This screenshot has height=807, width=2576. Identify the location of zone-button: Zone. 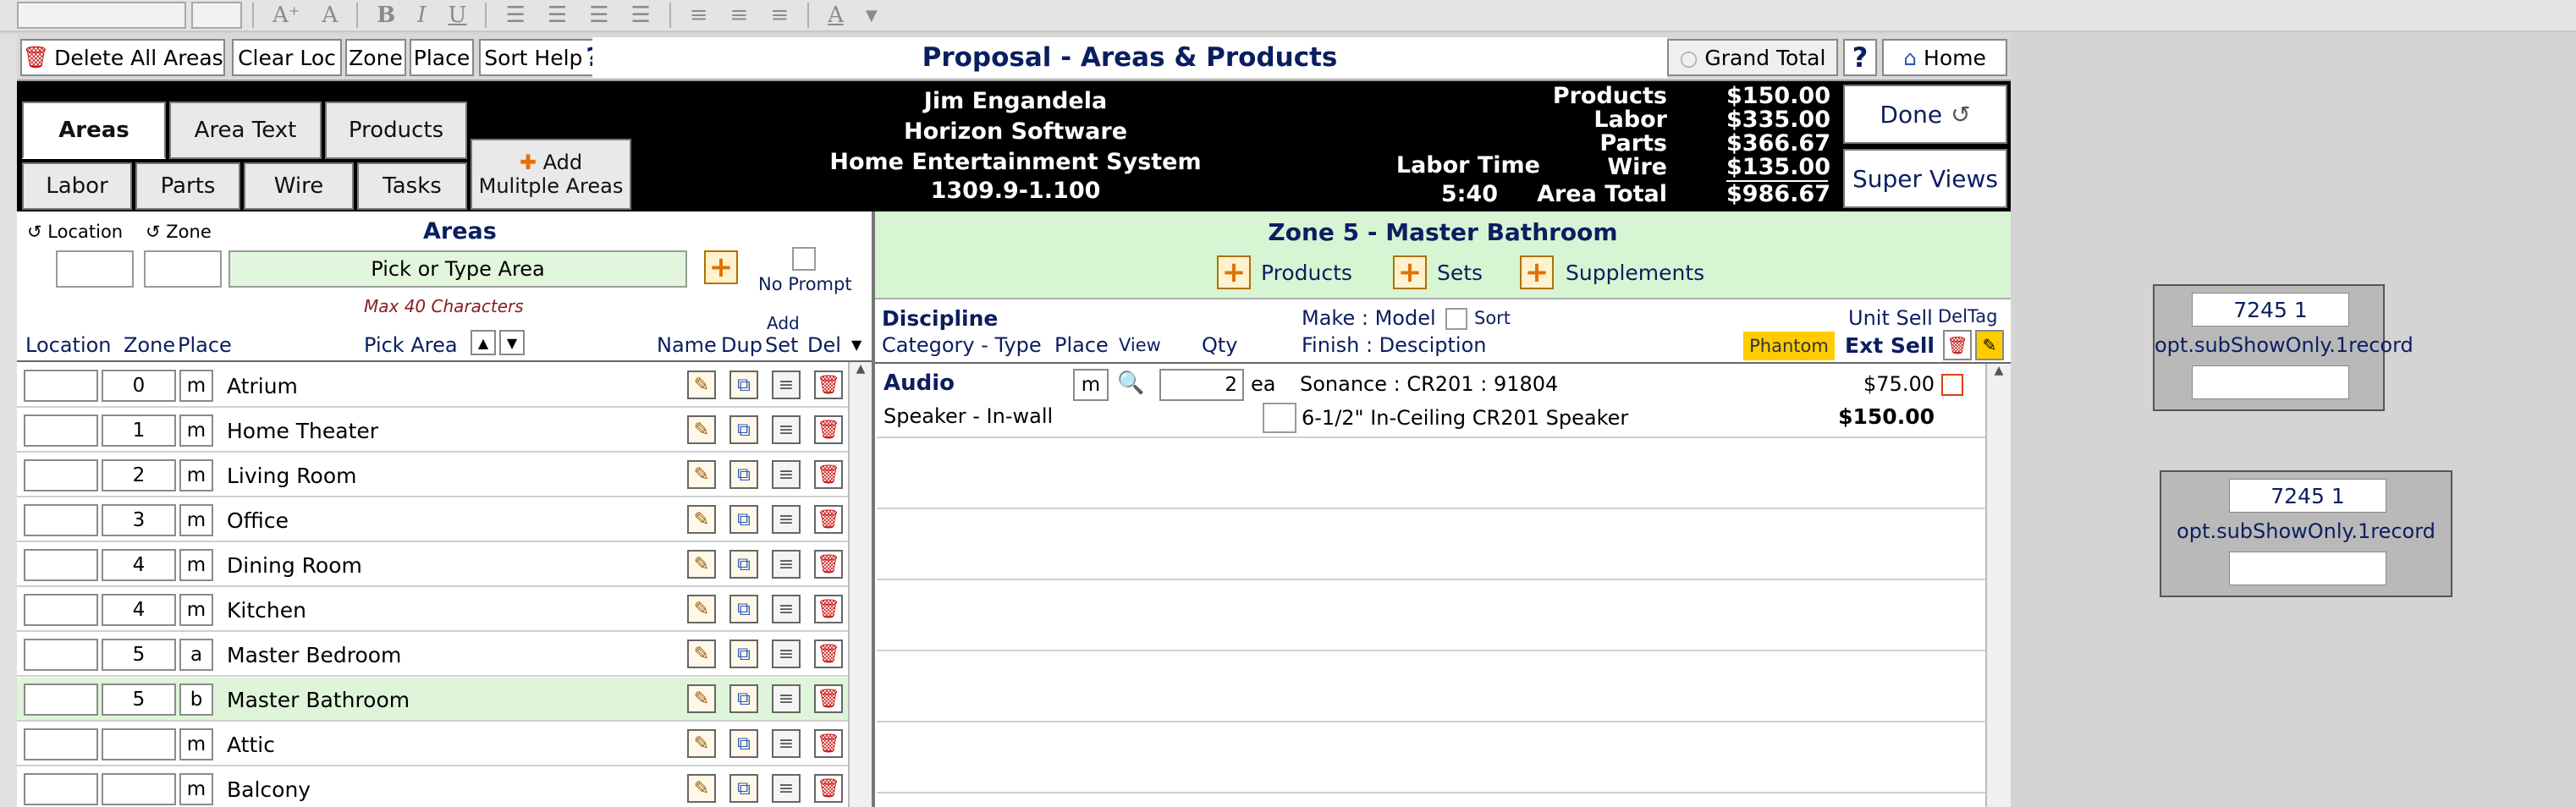
(375, 58).